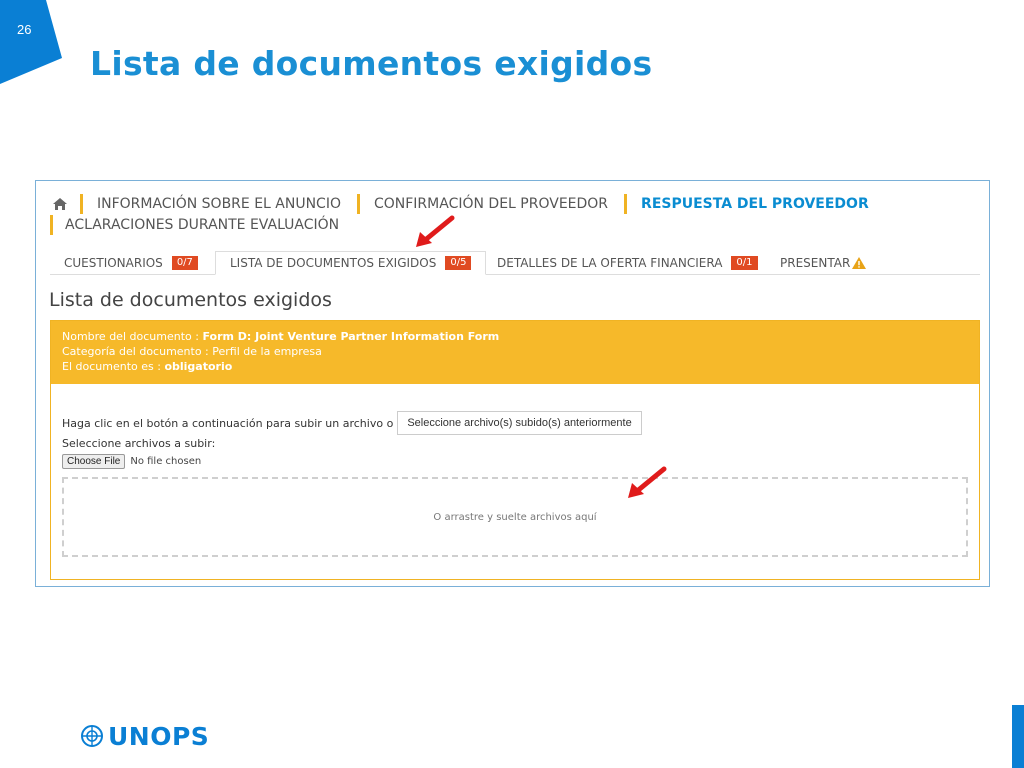 The width and height of the screenshot is (1024, 768). What do you see at coordinates (111, 366) in the screenshot?
I see `doc-type-label: El documento es :` at bounding box center [111, 366].